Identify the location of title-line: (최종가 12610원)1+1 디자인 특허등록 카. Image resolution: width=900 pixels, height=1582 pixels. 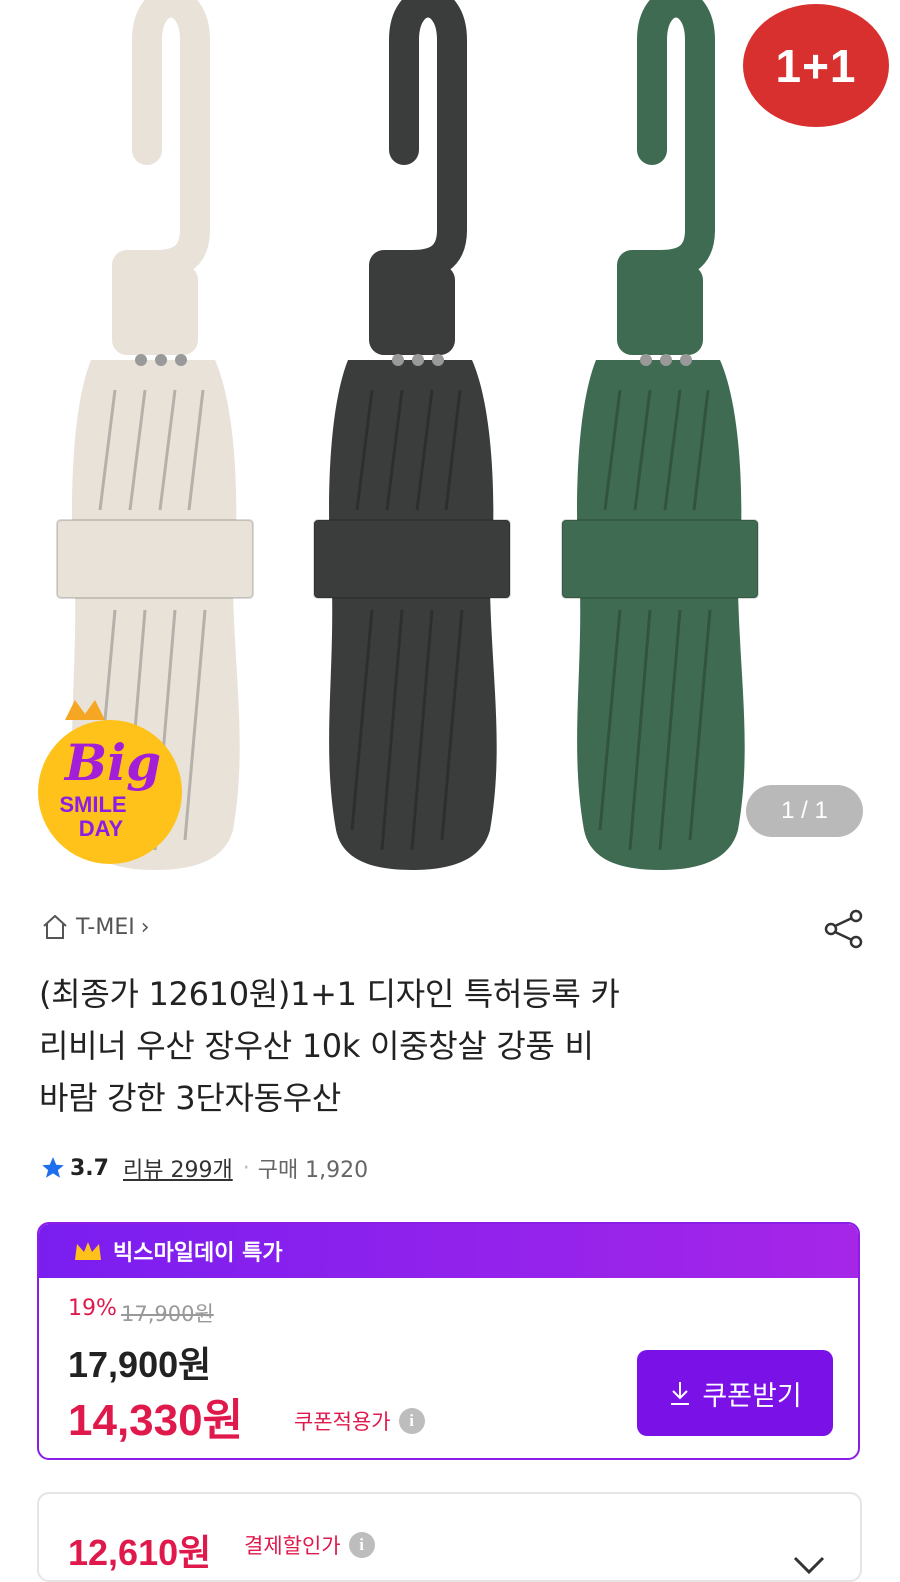
(329, 994).